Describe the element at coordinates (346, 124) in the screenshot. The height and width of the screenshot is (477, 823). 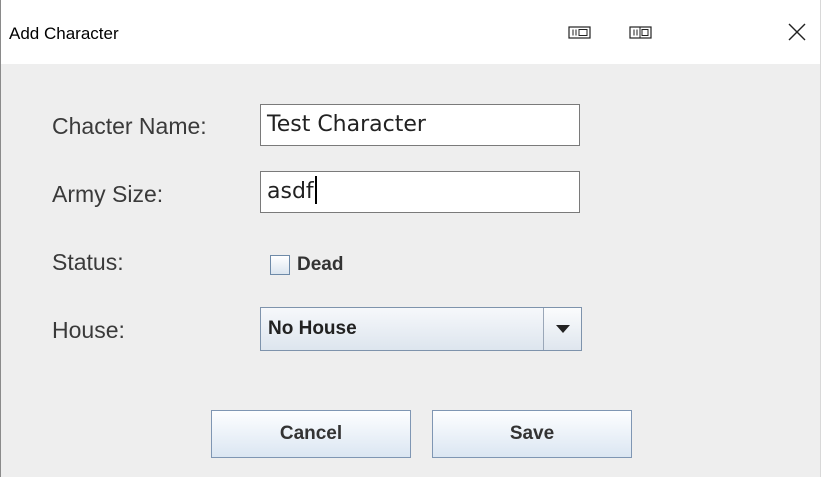
I see `character-name-value: Test Character` at that location.